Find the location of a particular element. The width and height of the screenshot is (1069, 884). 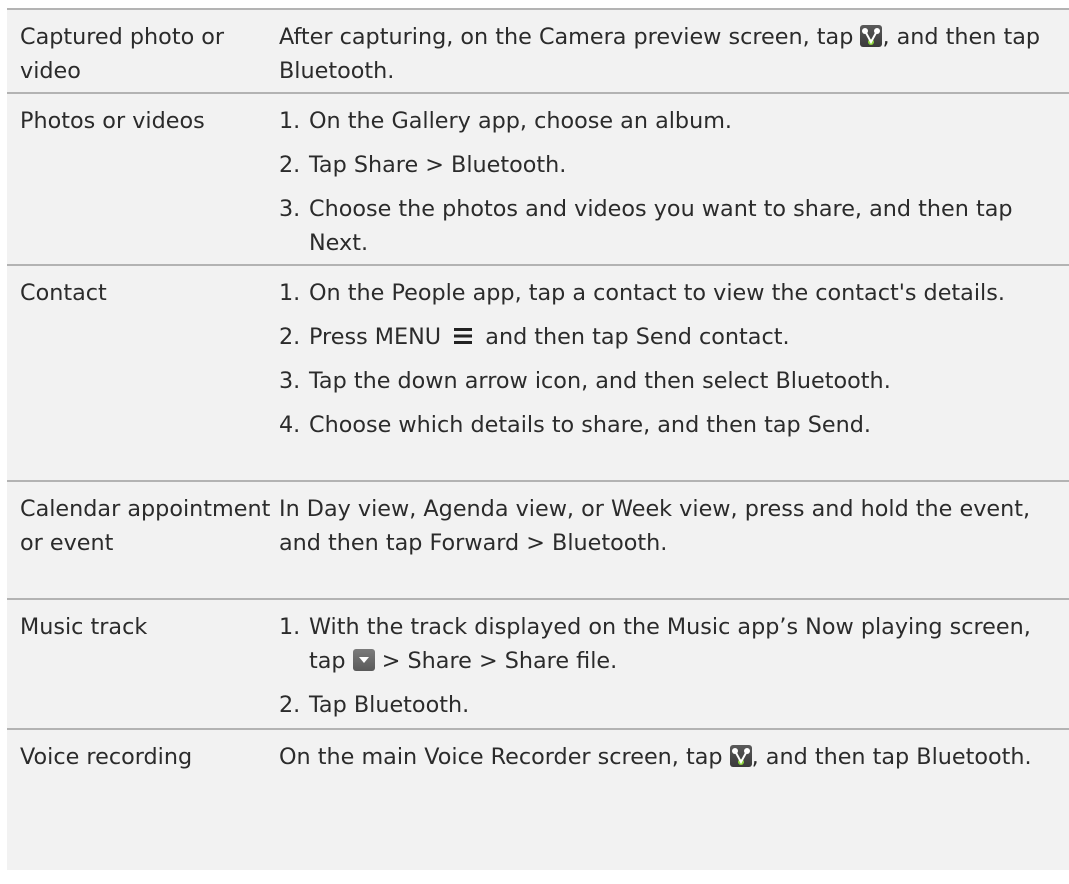

row-label: Music track is located at coordinates (84, 627).